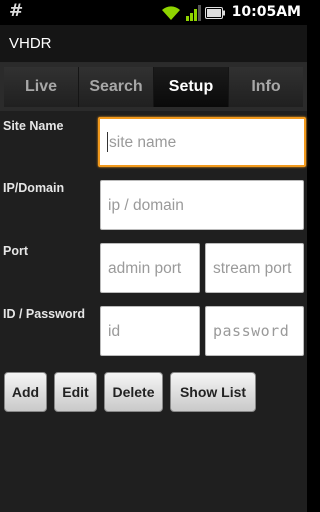  I want to click on app-title: VHDR, so click(30, 43).